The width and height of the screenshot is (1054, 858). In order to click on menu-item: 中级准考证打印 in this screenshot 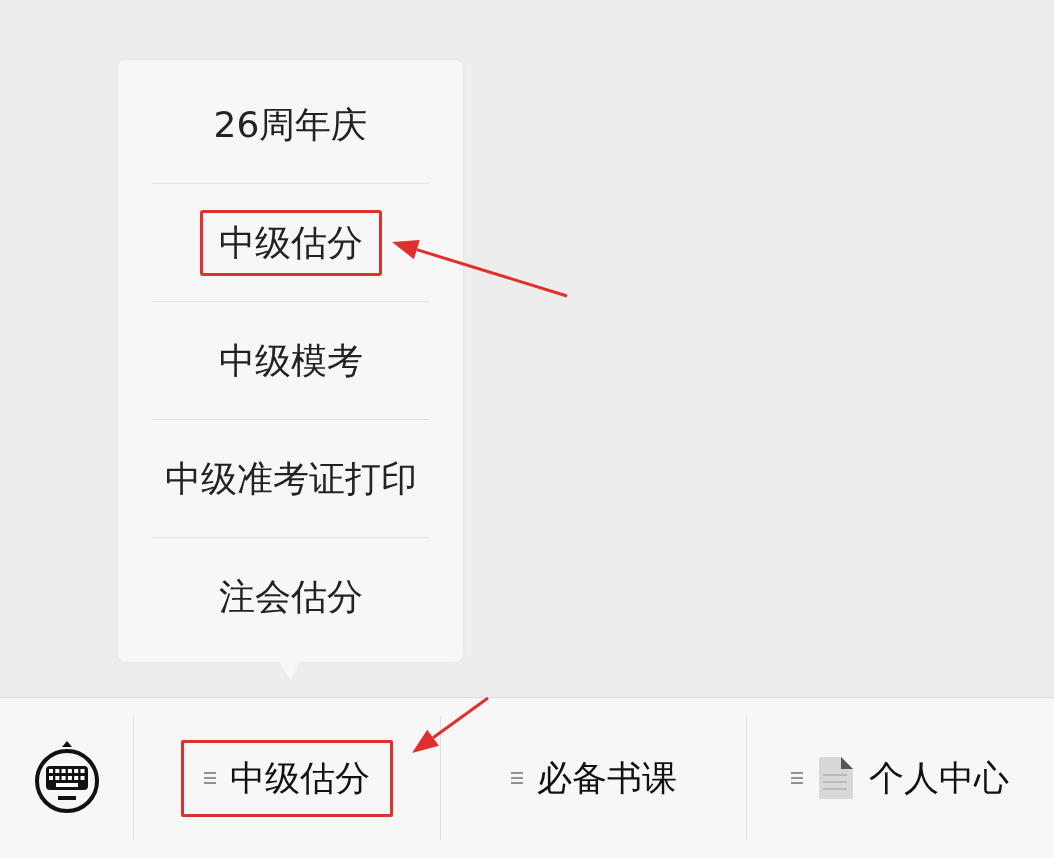, I will do `click(290, 479)`.